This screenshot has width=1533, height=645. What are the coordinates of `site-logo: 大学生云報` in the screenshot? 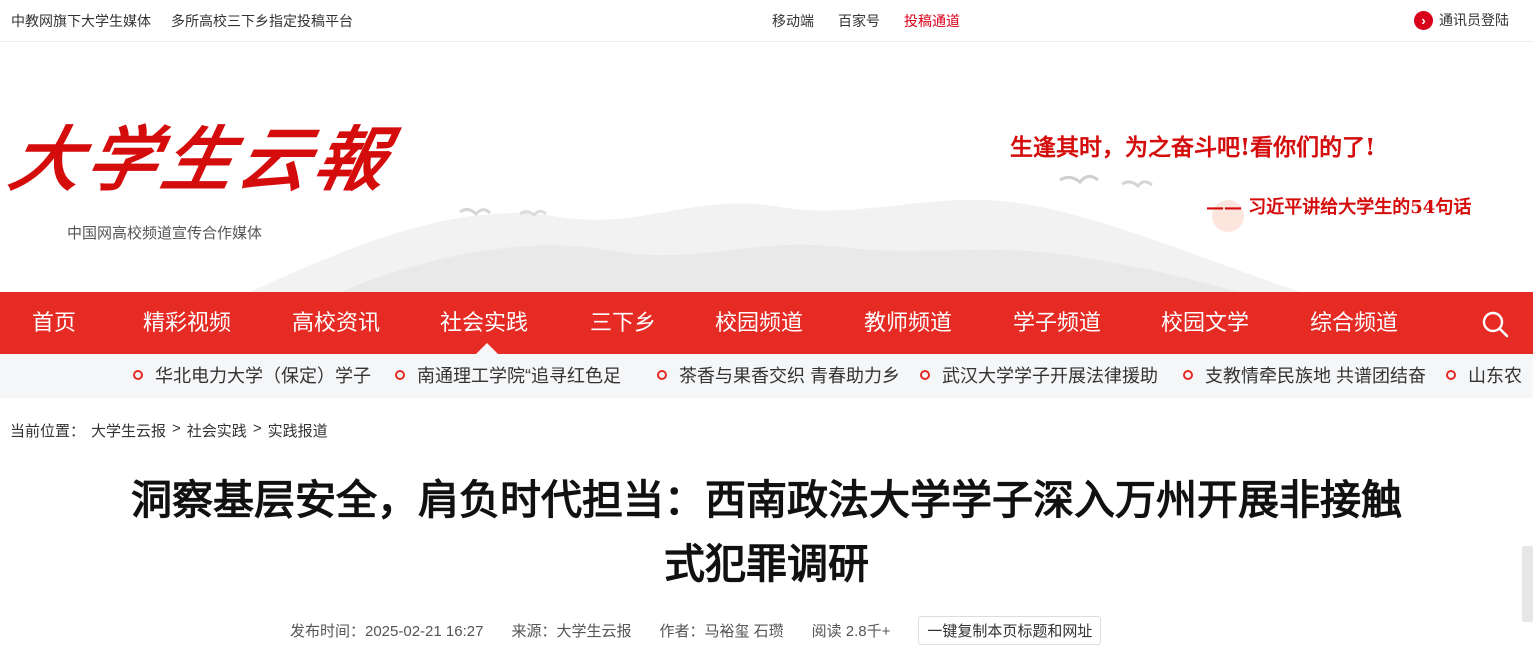 It's located at (202, 159).